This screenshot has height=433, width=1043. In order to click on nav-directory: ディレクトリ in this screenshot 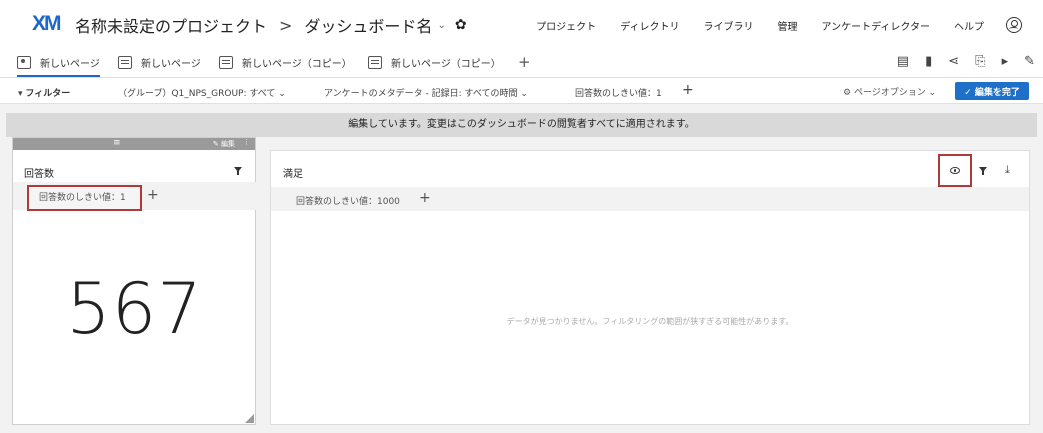, I will do `click(649, 25)`.